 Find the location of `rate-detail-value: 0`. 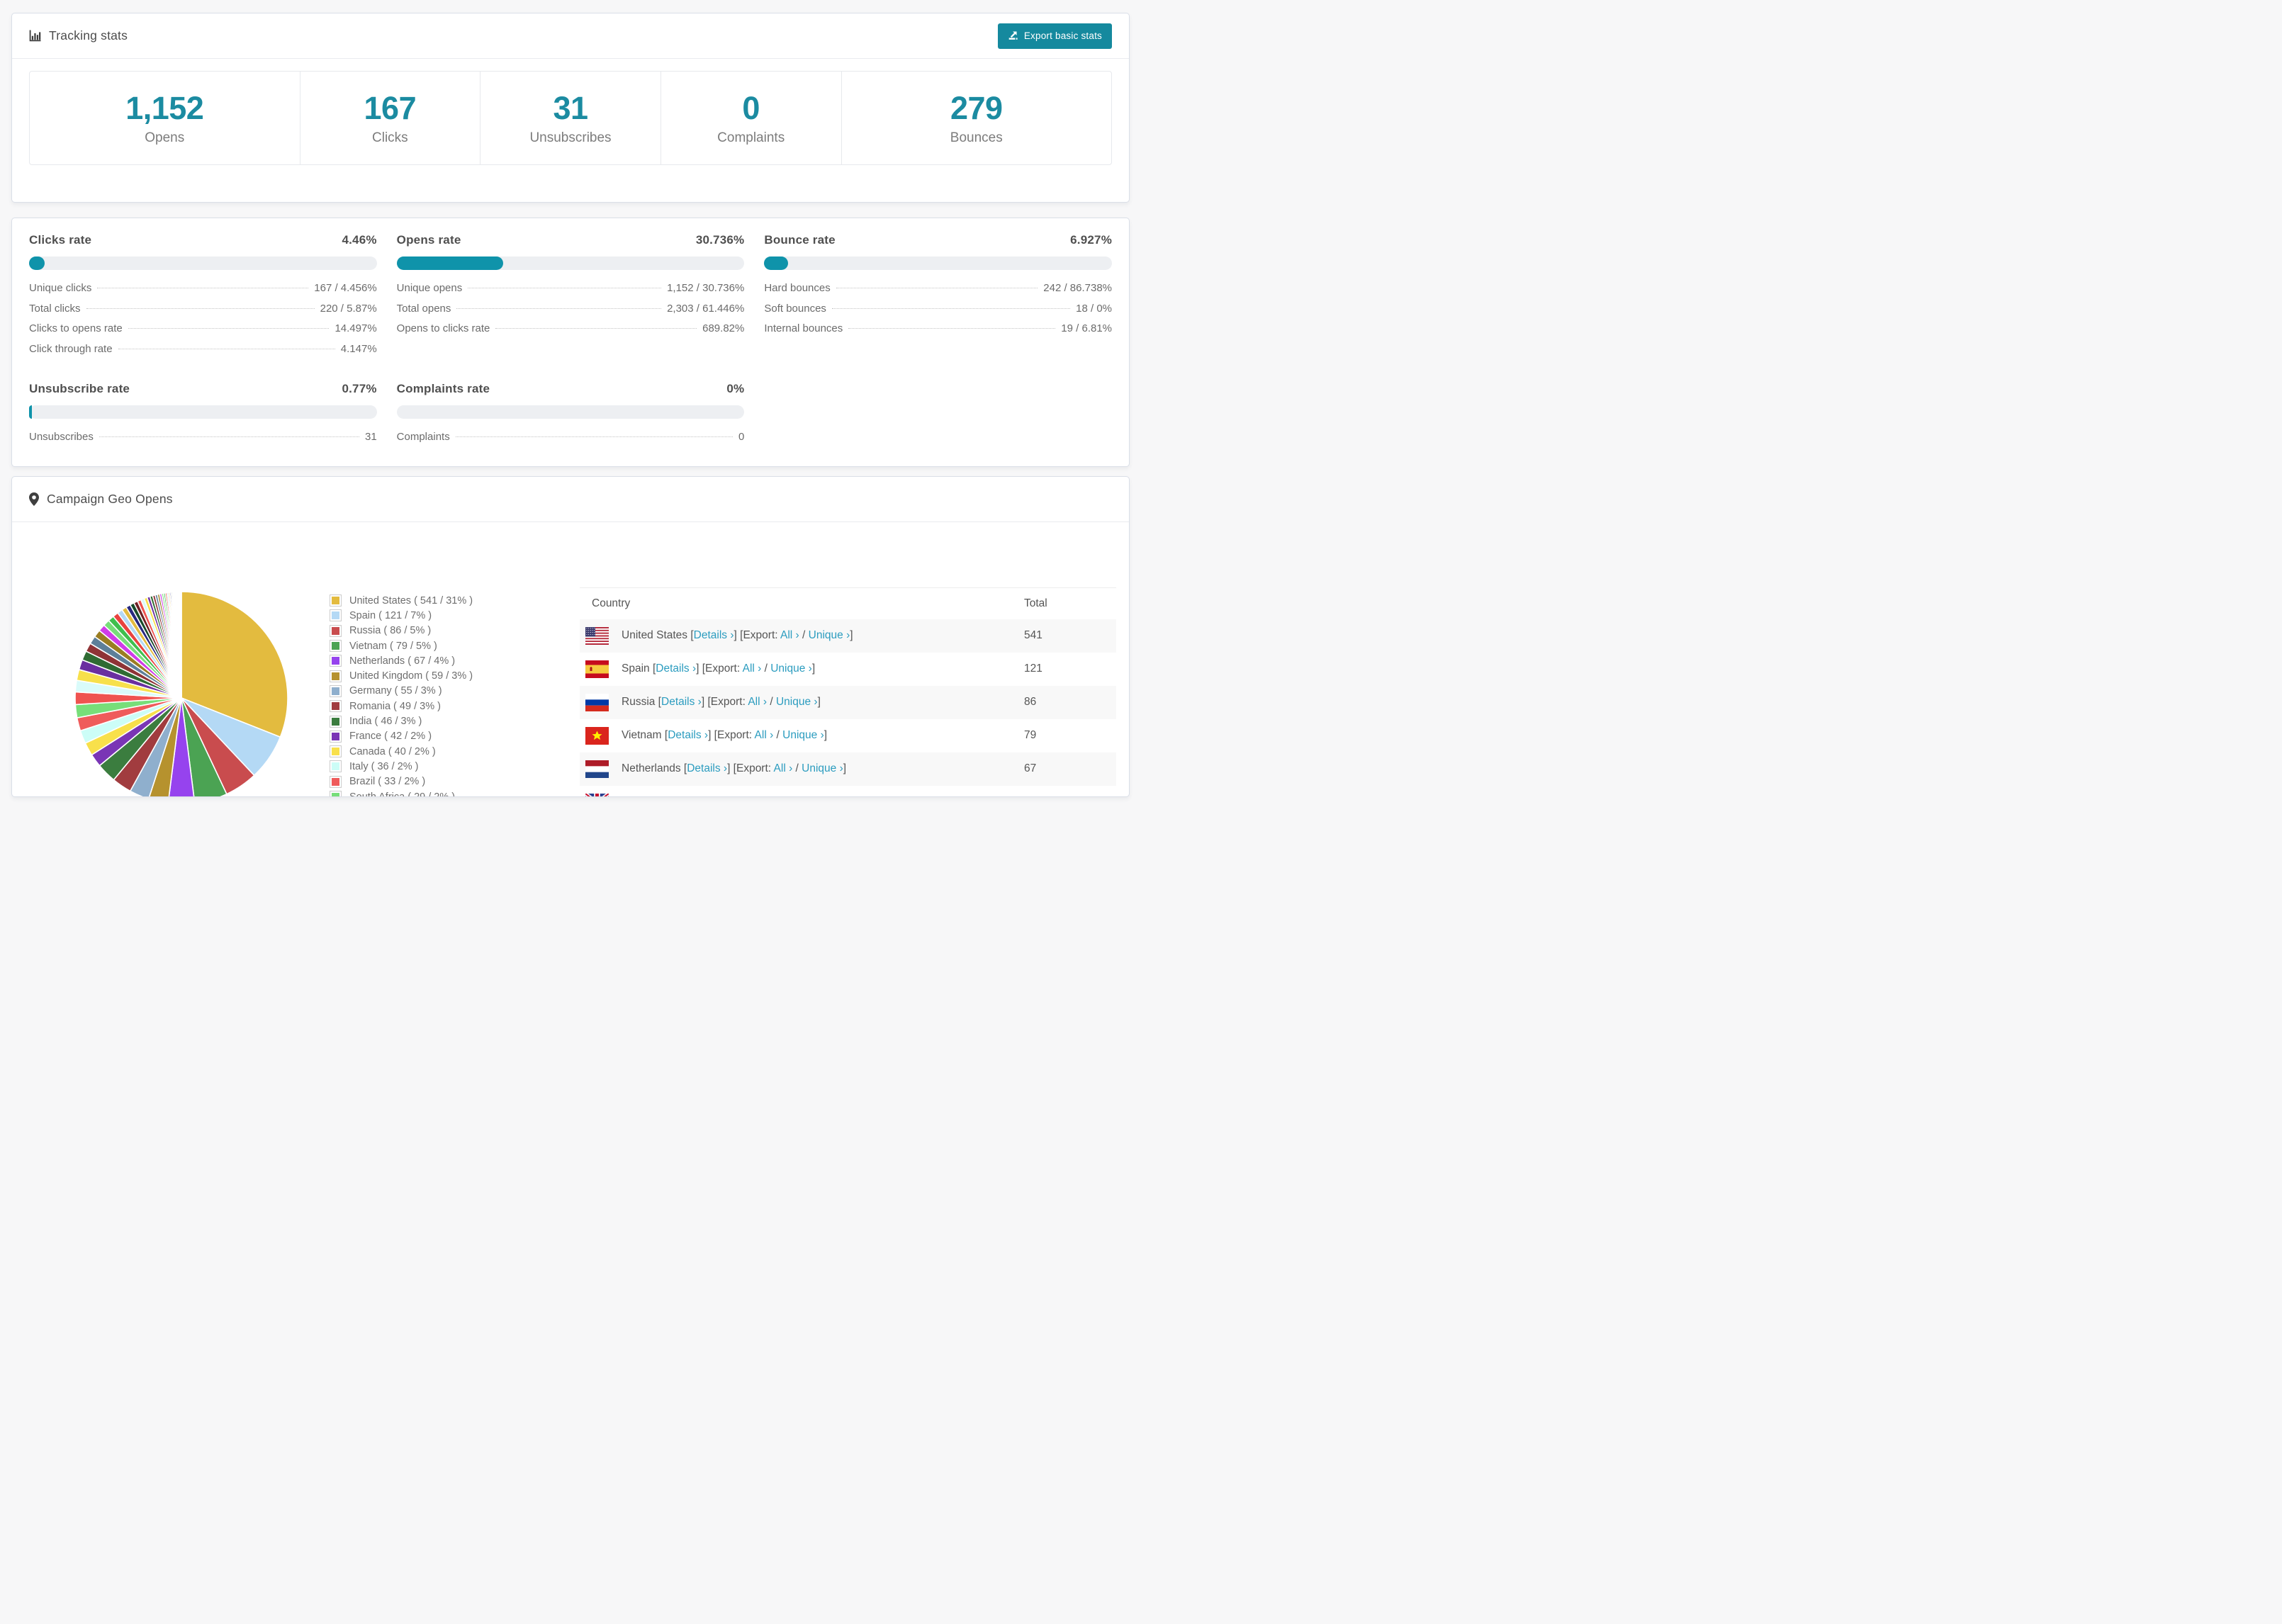

rate-detail-value: 0 is located at coordinates (742, 437).